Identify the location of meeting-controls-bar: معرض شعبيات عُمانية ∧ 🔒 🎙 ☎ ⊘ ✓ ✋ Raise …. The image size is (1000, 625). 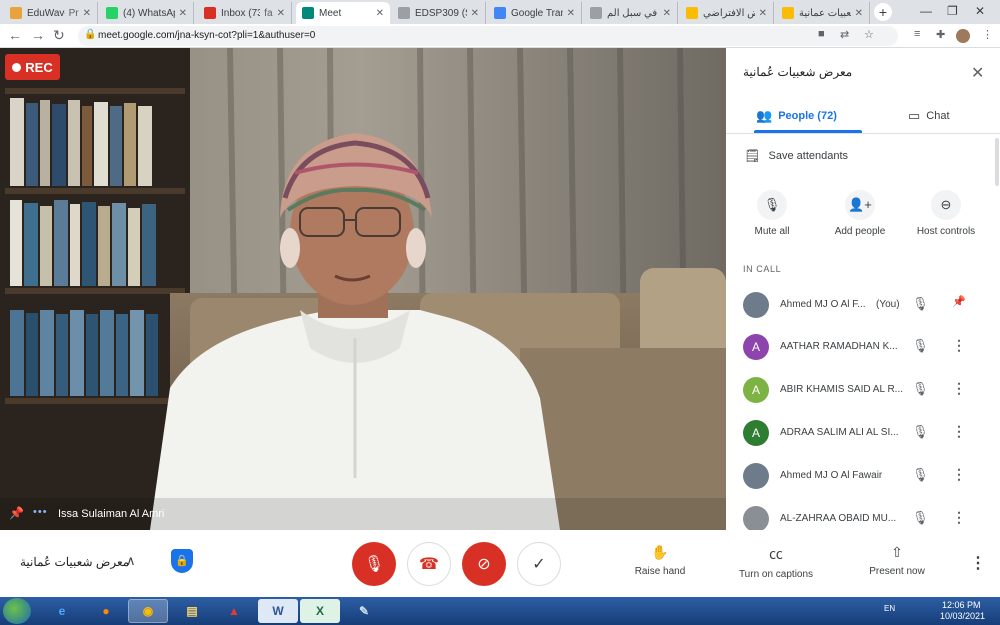
(500, 563).